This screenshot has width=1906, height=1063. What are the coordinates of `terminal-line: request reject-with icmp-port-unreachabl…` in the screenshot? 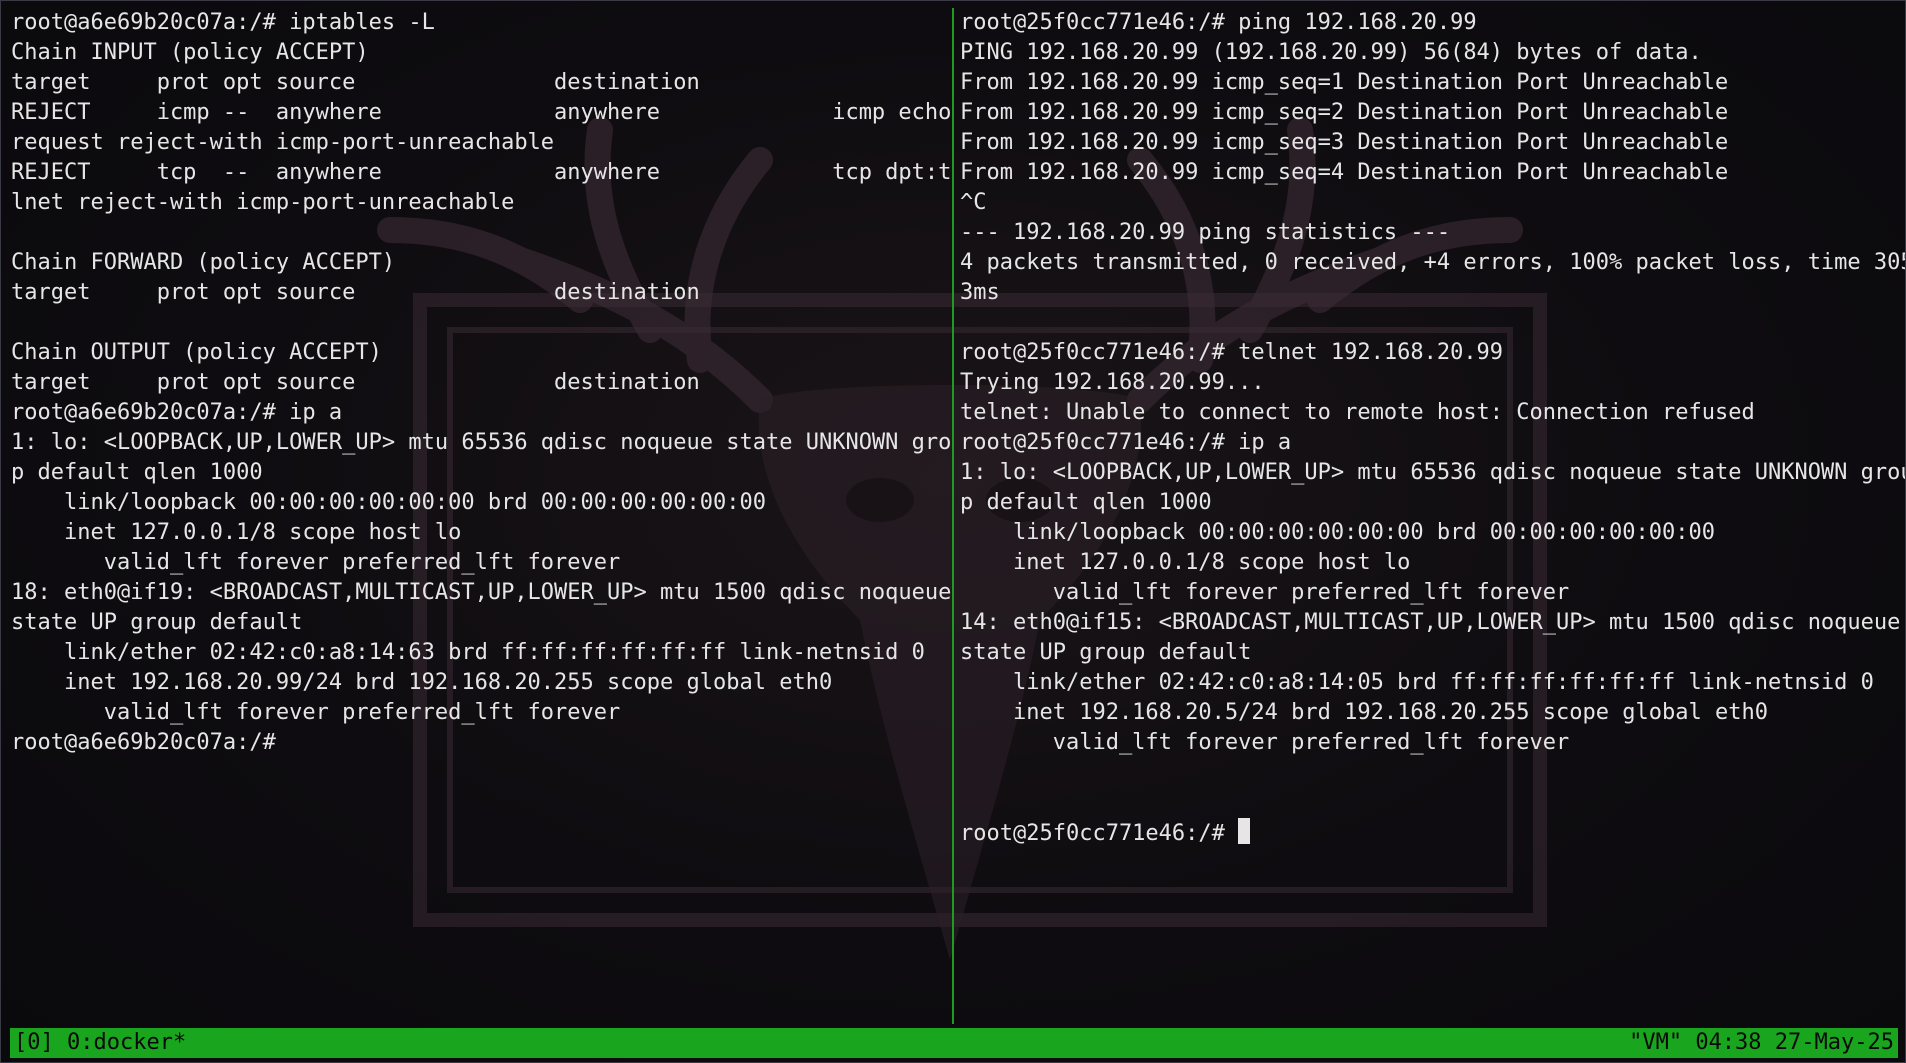 It's located at (283, 142).